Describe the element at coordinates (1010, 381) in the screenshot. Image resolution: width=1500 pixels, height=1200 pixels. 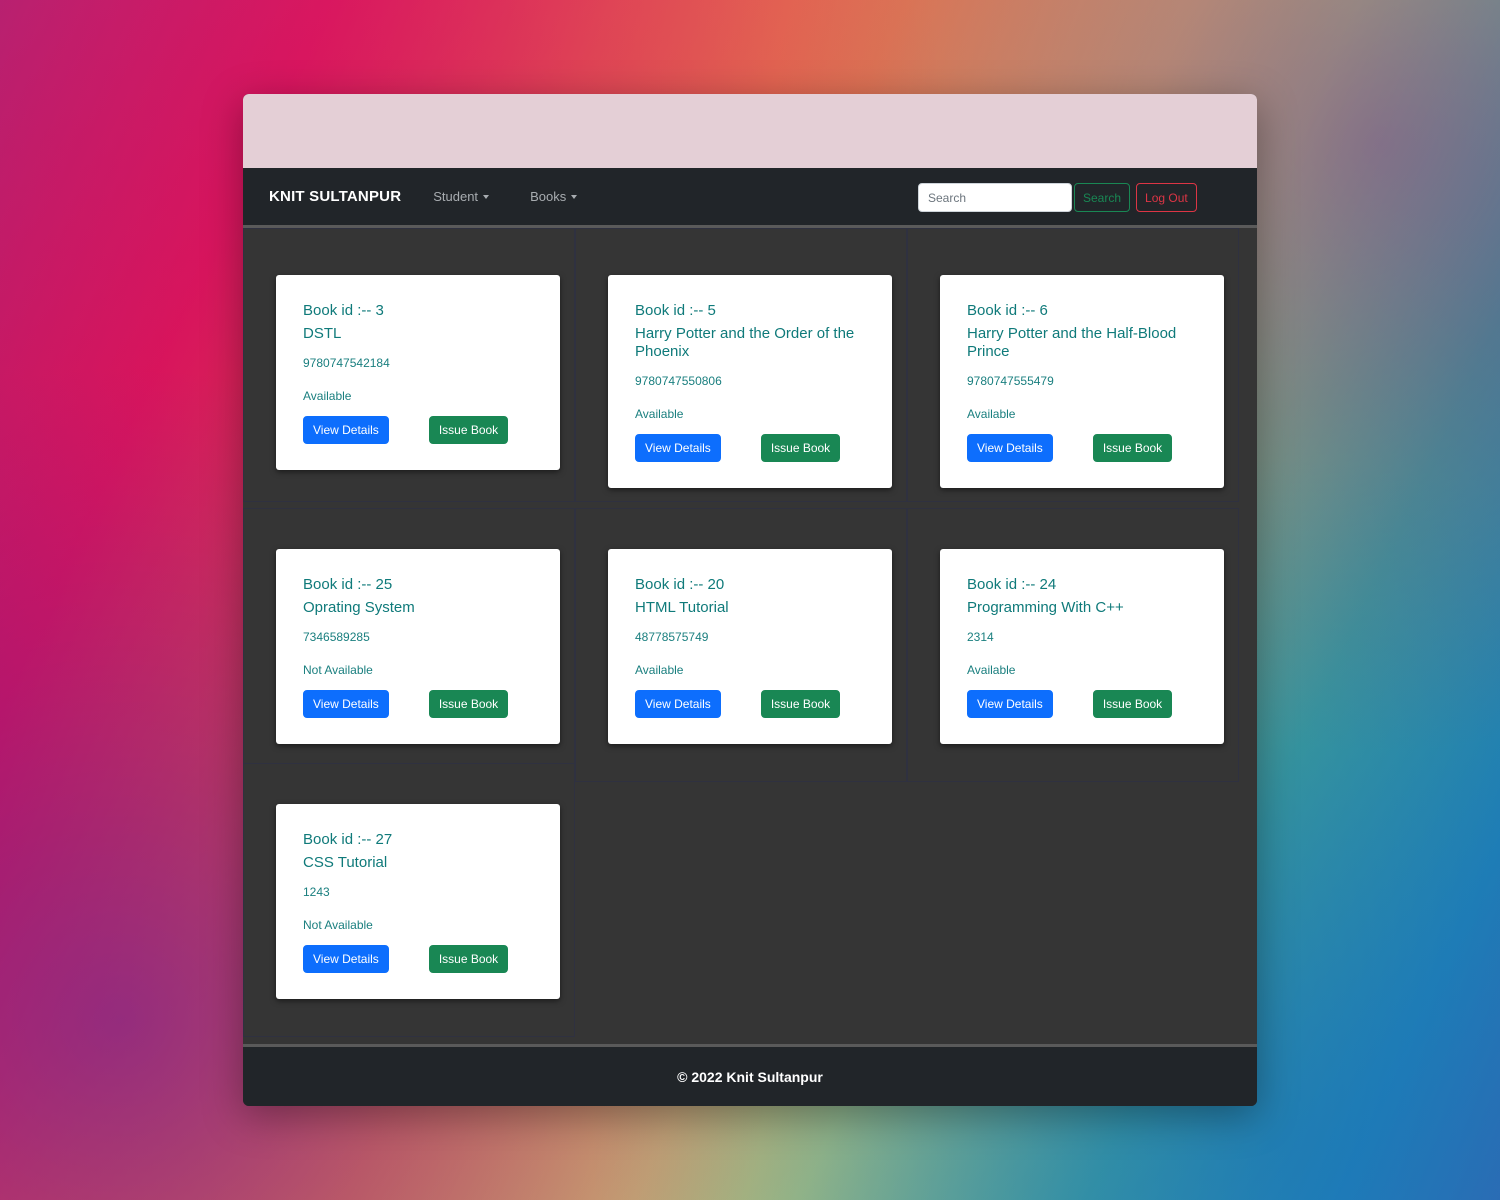
I see `book-isbn: 9780747555479` at that location.